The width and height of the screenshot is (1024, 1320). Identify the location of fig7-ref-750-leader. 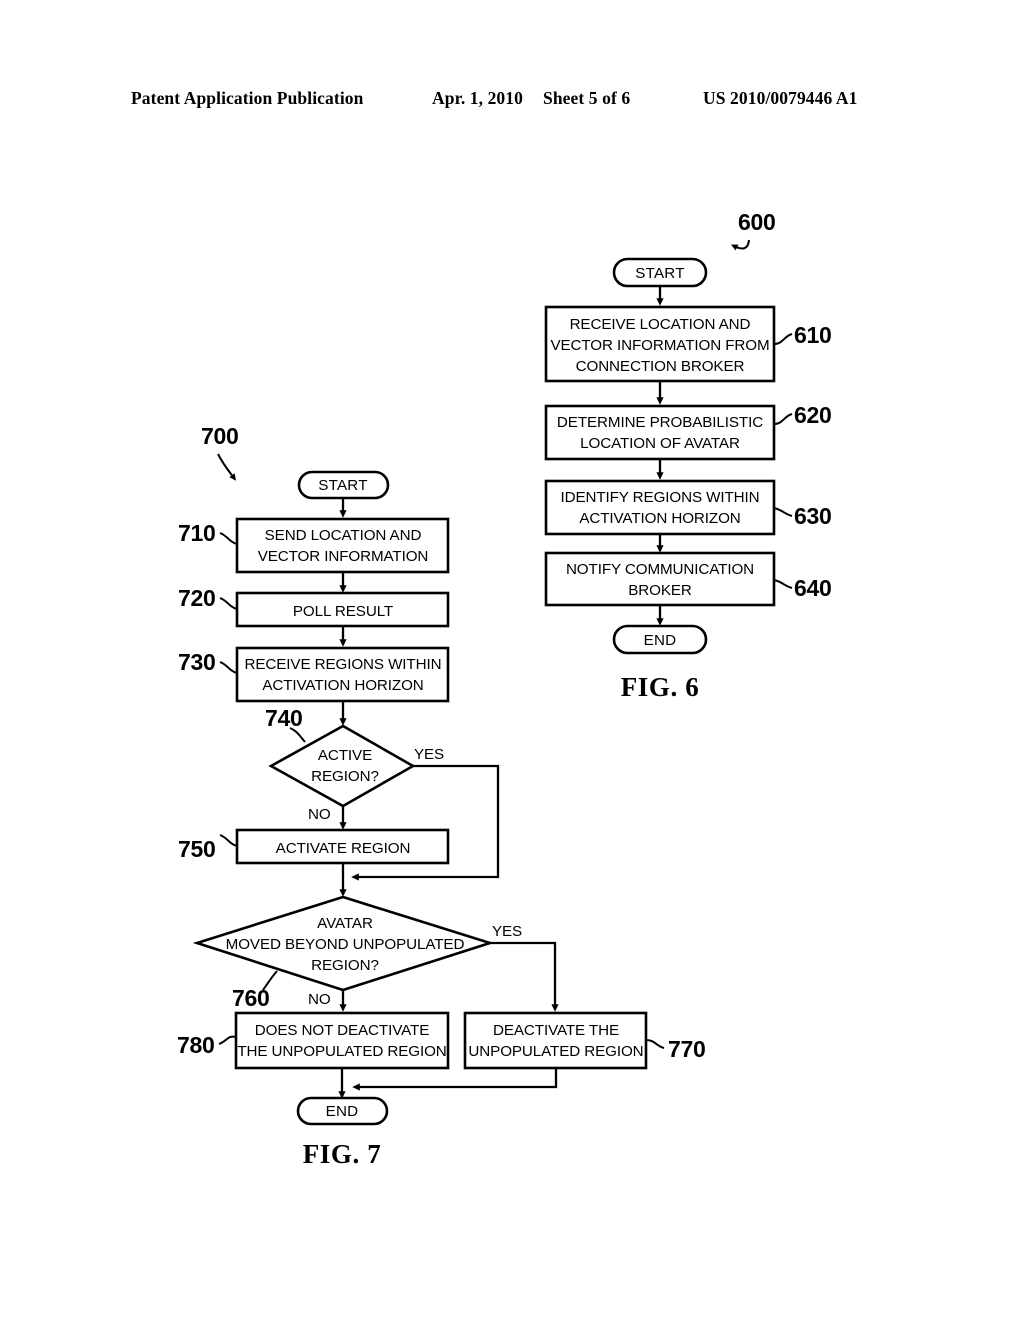
(228, 840).